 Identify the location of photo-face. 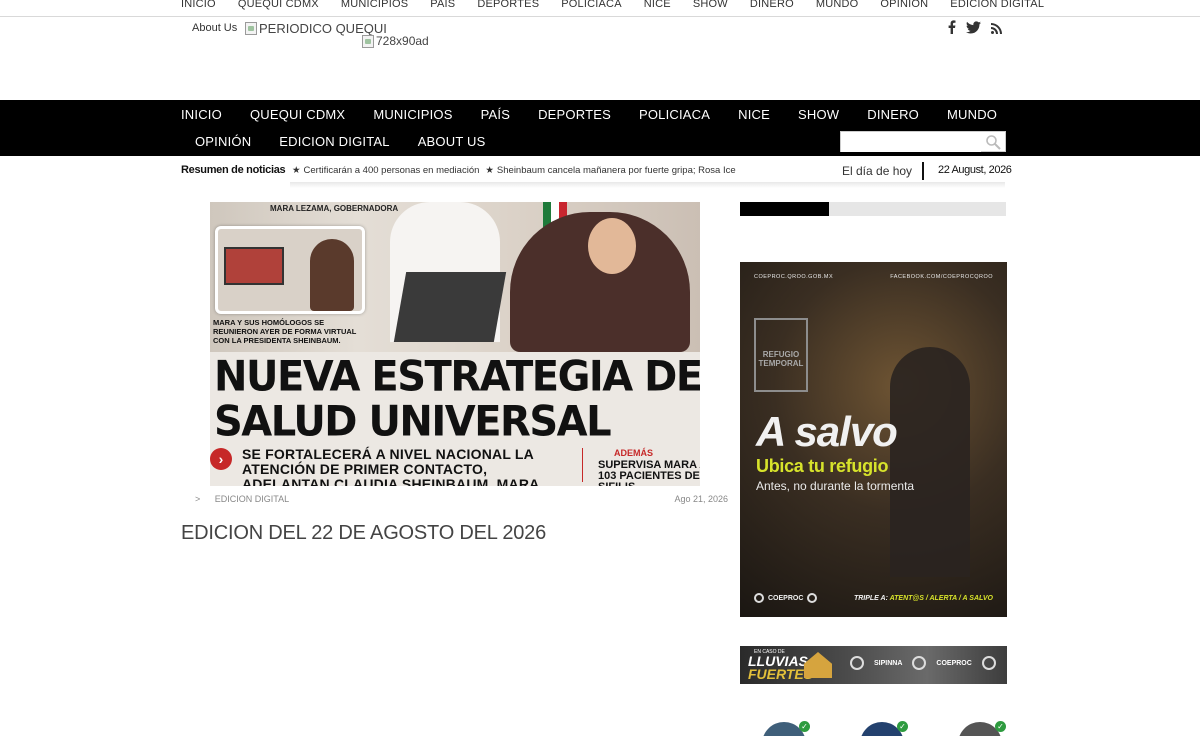
(612, 246).